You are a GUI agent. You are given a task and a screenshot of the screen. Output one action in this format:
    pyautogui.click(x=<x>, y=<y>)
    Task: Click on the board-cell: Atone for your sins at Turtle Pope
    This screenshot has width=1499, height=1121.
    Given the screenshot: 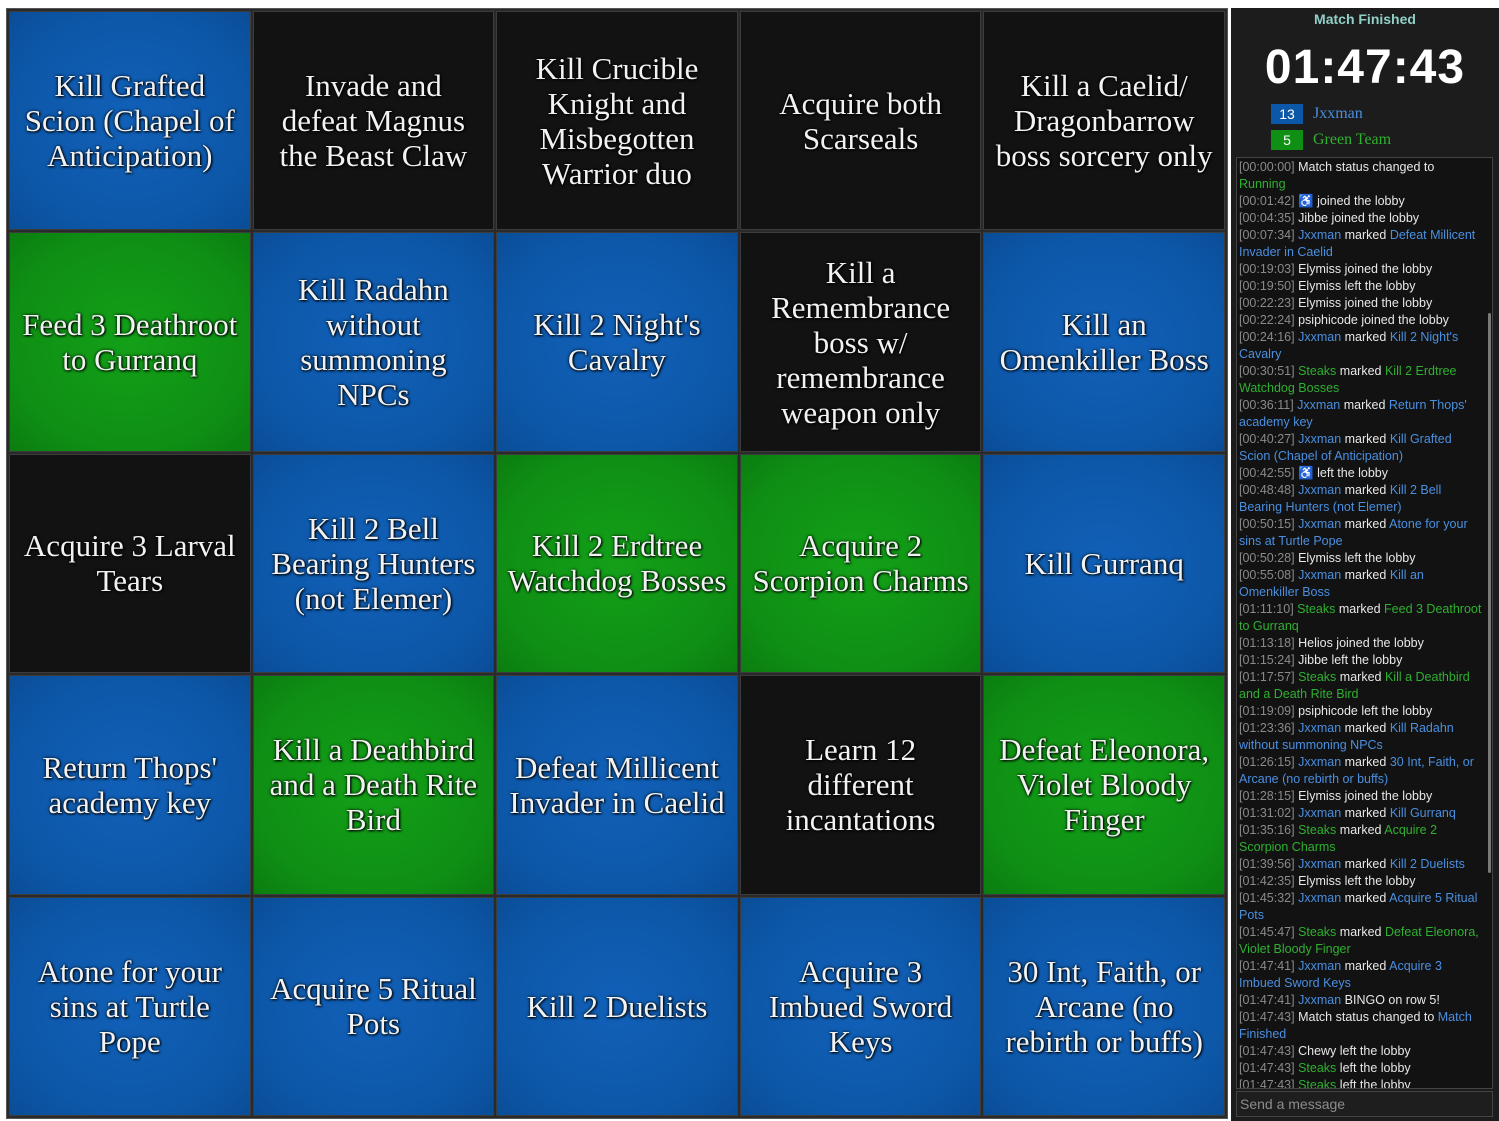 What is the action you would take?
    pyautogui.click(x=130, y=1006)
    